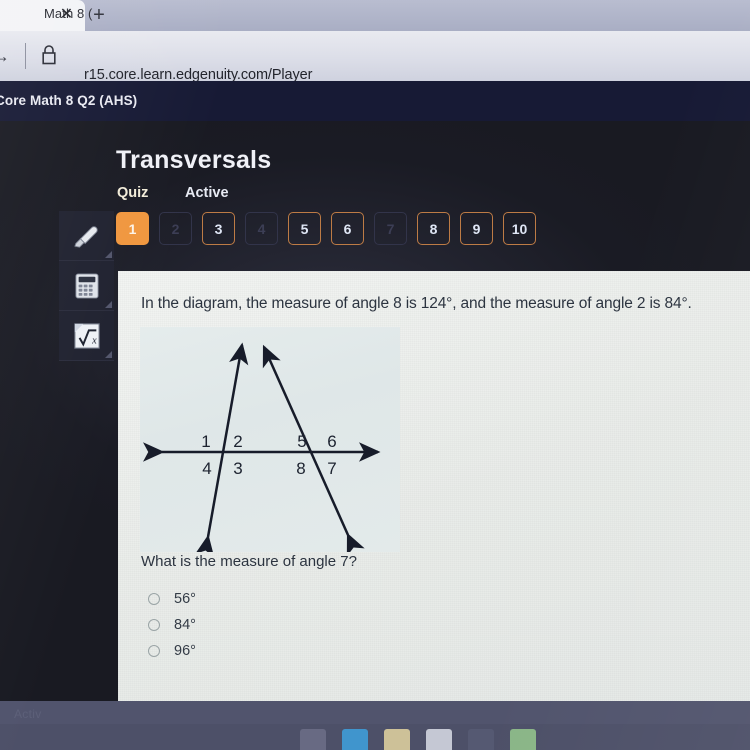  Describe the element at coordinates (355, 739) in the screenshot. I see `edge-browser-icon` at that location.